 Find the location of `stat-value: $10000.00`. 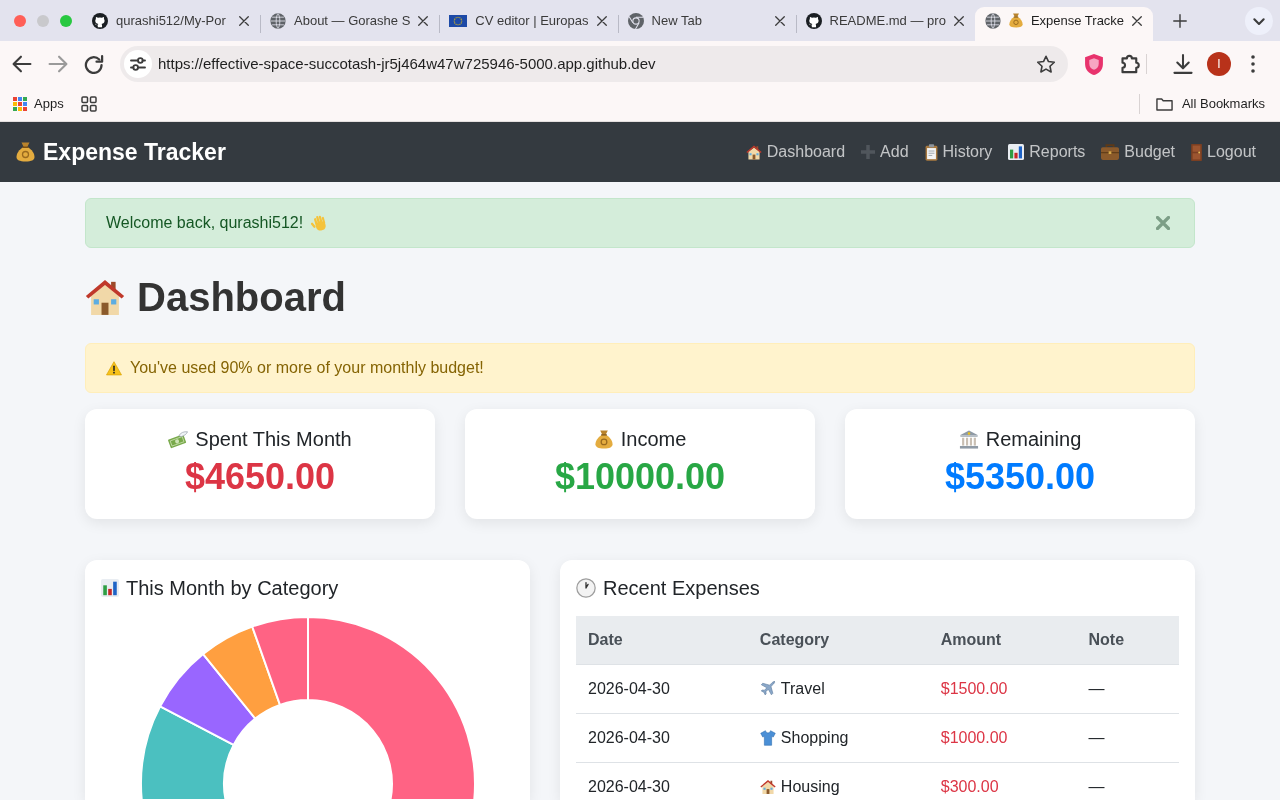

stat-value: $10000.00 is located at coordinates (640, 477).